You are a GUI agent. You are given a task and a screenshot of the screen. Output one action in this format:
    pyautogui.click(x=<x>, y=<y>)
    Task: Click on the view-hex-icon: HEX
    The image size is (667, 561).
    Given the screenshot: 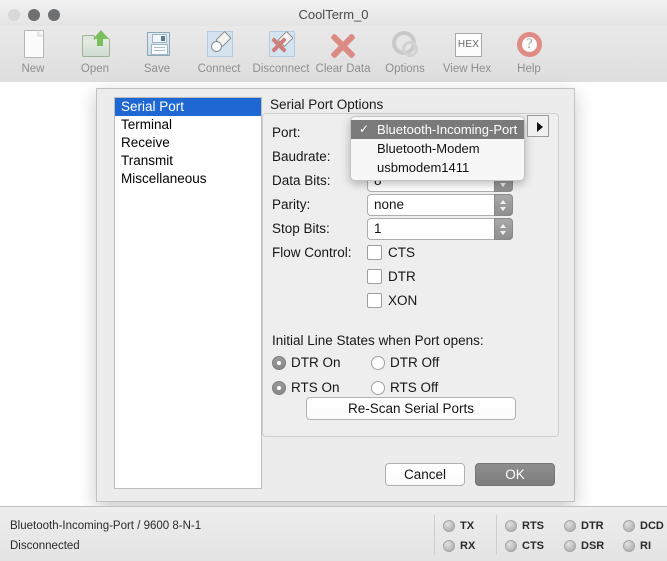 What is the action you would take?
    pyautogui.click(x=467, y=45)
    